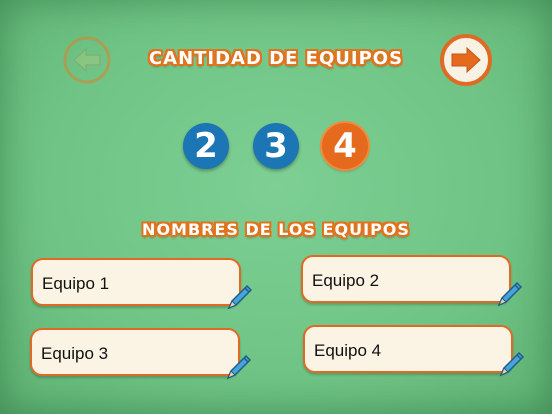  I want to click on team-name-value: Equipo 4, so click(348, 350).